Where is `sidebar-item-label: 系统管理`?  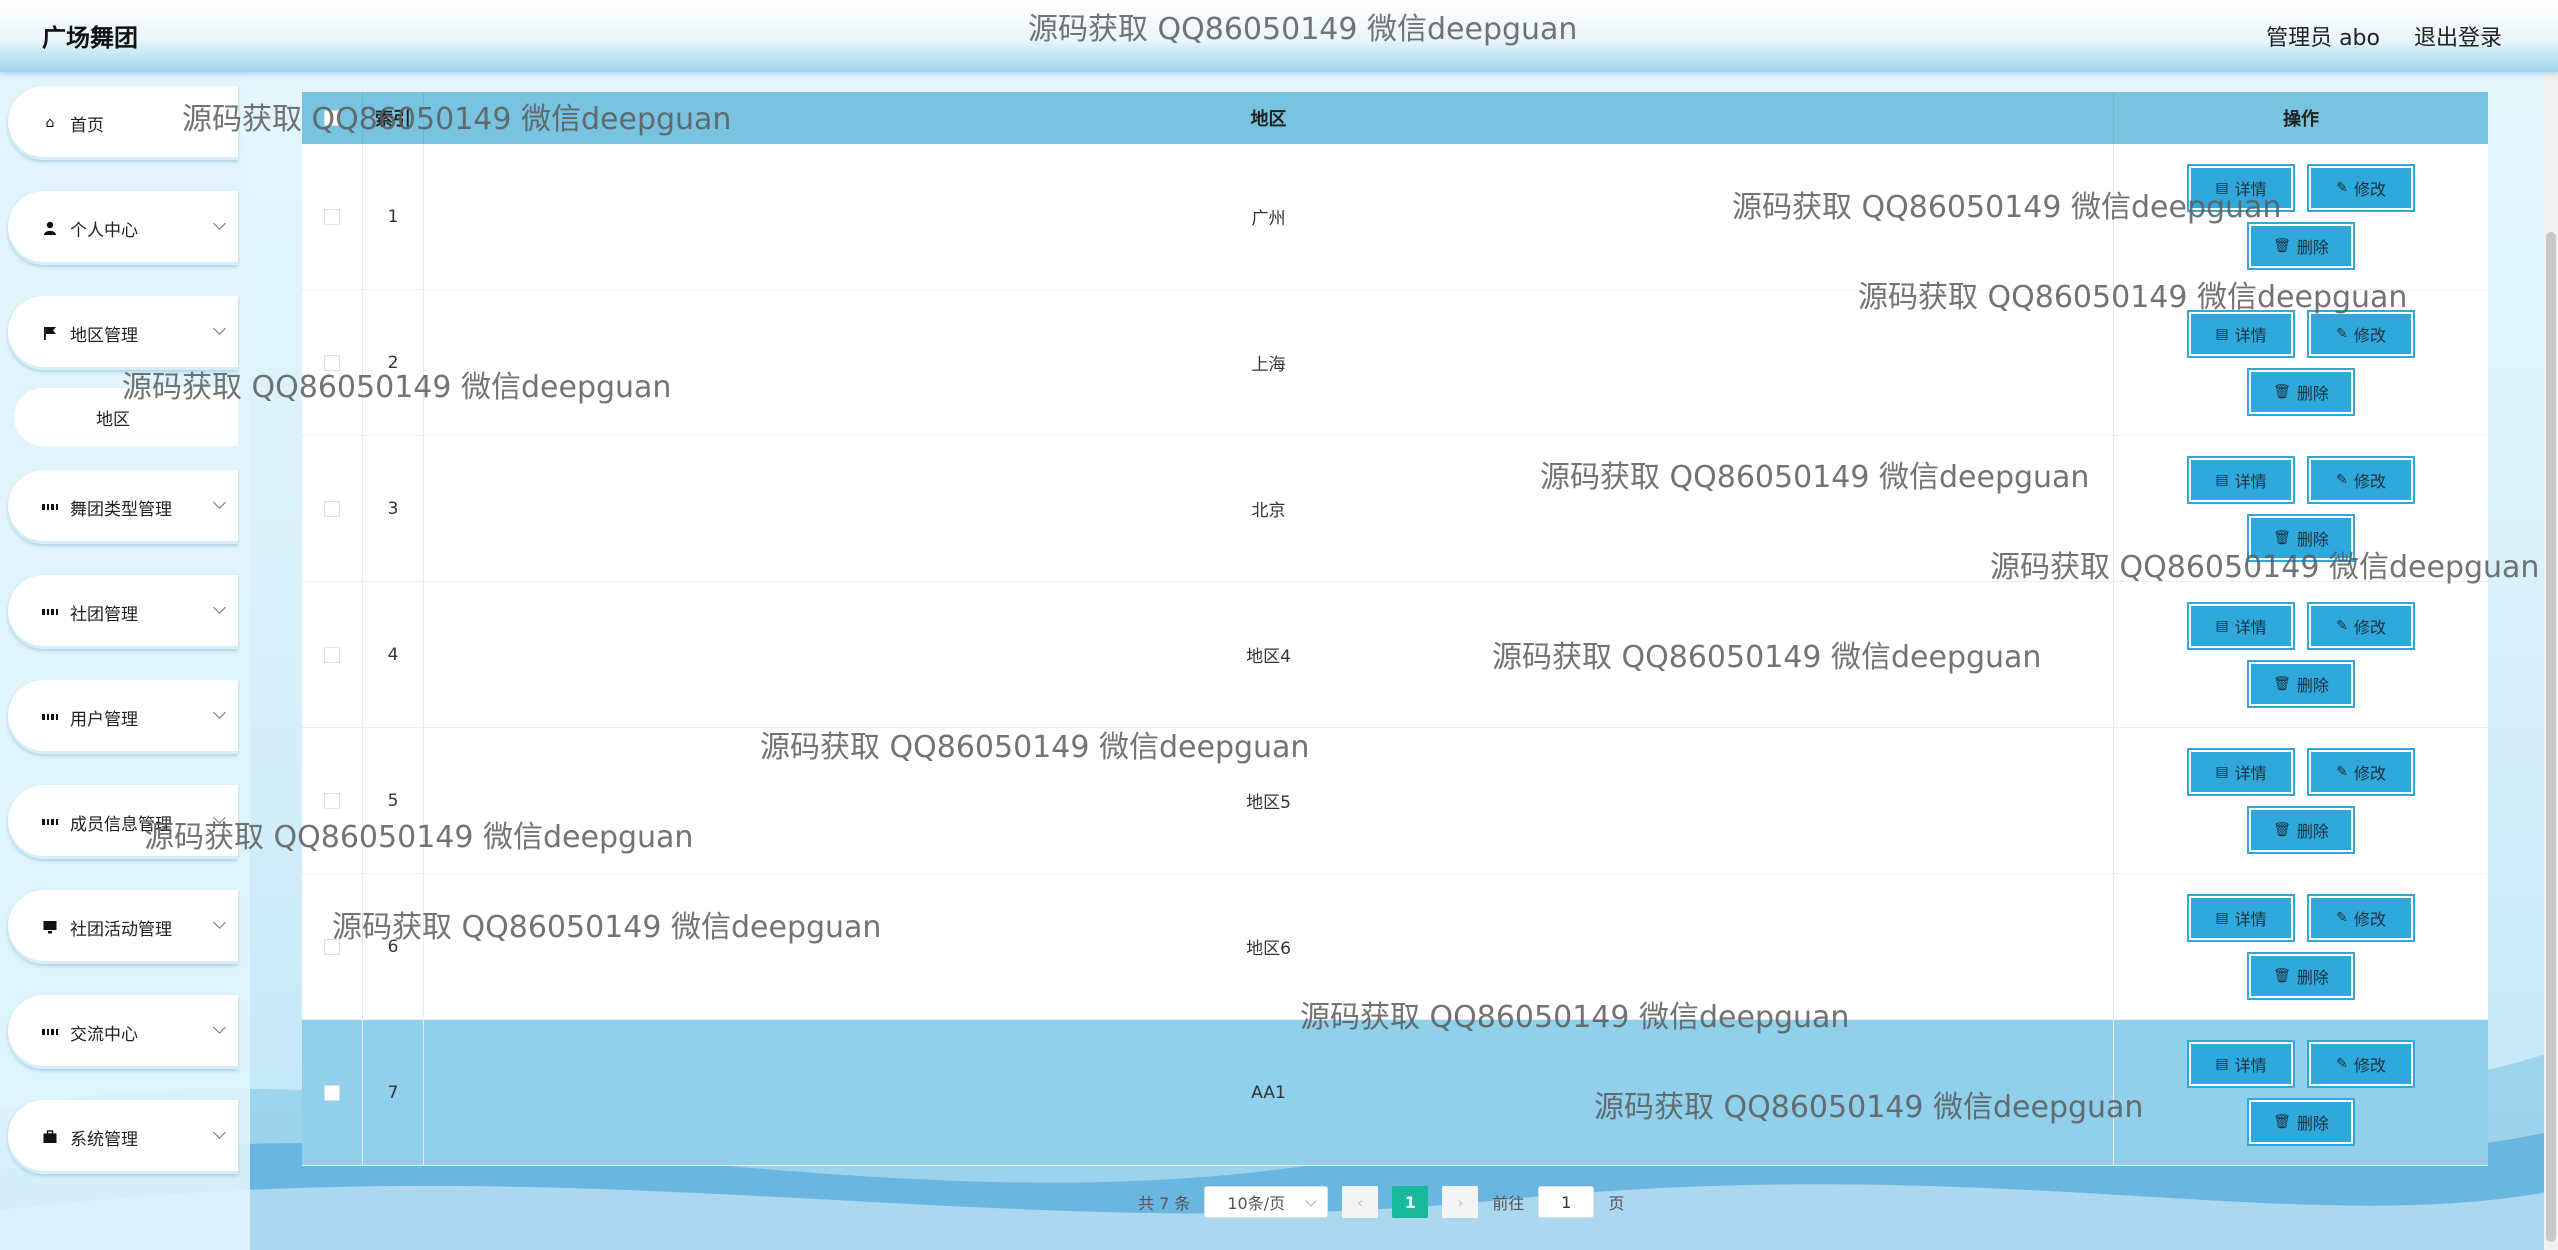 sidebar-item-label: 系统管理 is located at coordinates (104, 1139).